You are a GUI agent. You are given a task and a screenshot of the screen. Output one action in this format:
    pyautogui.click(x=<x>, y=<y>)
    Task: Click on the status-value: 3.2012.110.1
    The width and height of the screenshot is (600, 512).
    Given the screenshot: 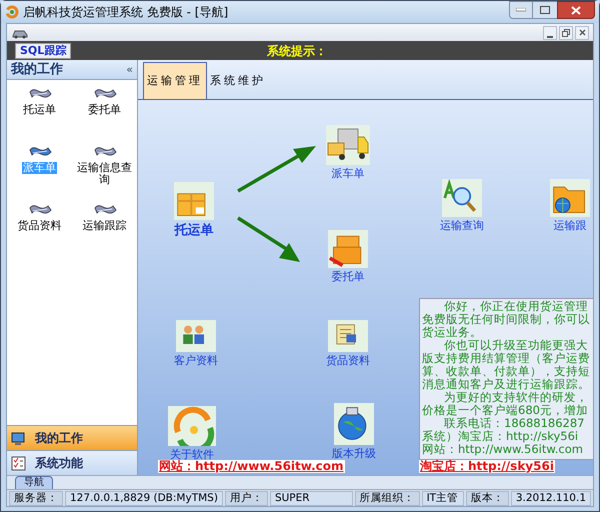 What is the action you would take?
    pyautogui.click(x=550, y=498)
    